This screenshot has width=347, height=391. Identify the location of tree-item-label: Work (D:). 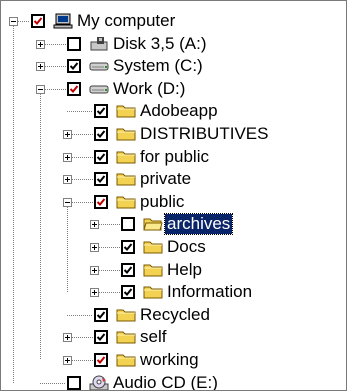
(149, 89).